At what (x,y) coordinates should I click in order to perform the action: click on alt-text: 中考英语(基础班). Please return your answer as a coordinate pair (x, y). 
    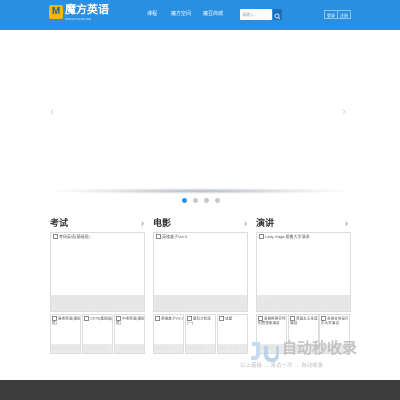
    Looking at the image, I should click on (130, 321).